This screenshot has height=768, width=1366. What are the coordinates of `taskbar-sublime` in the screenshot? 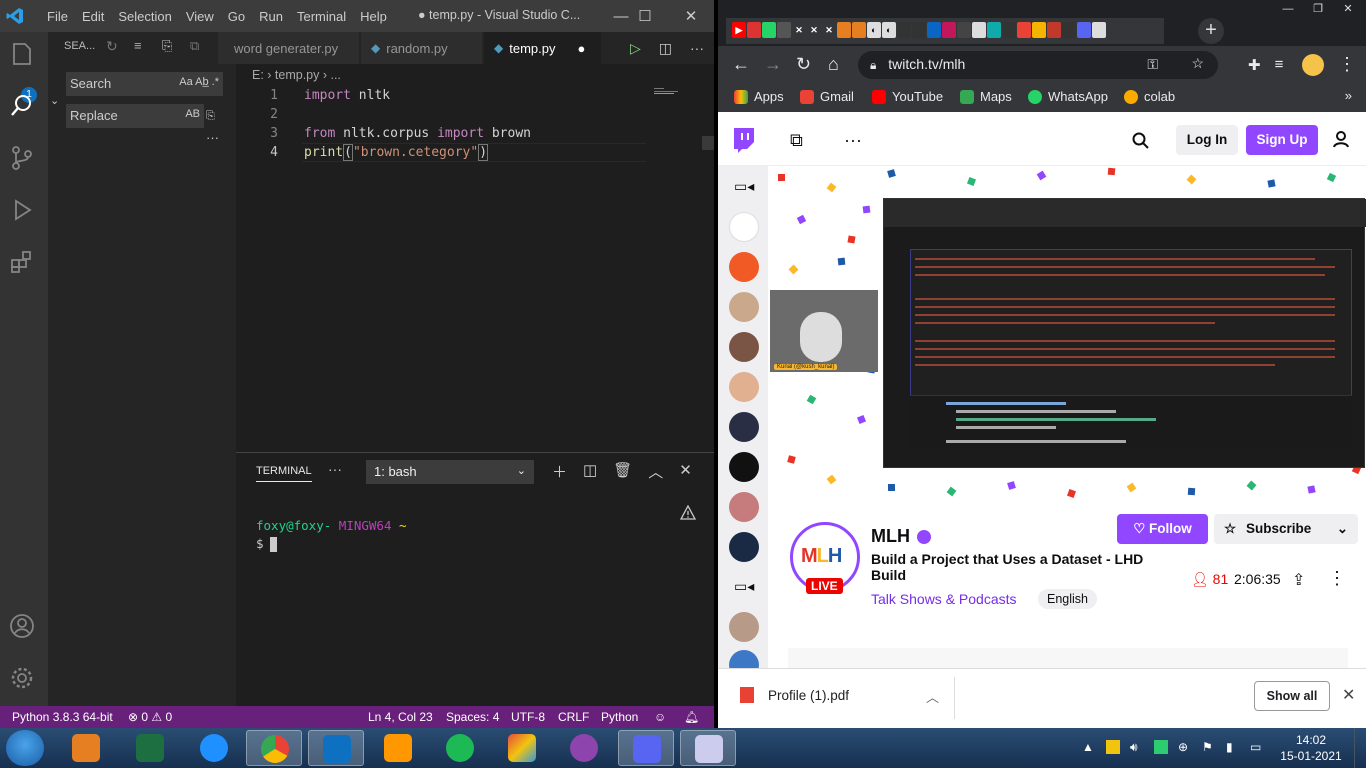 It's located at (398, 748).